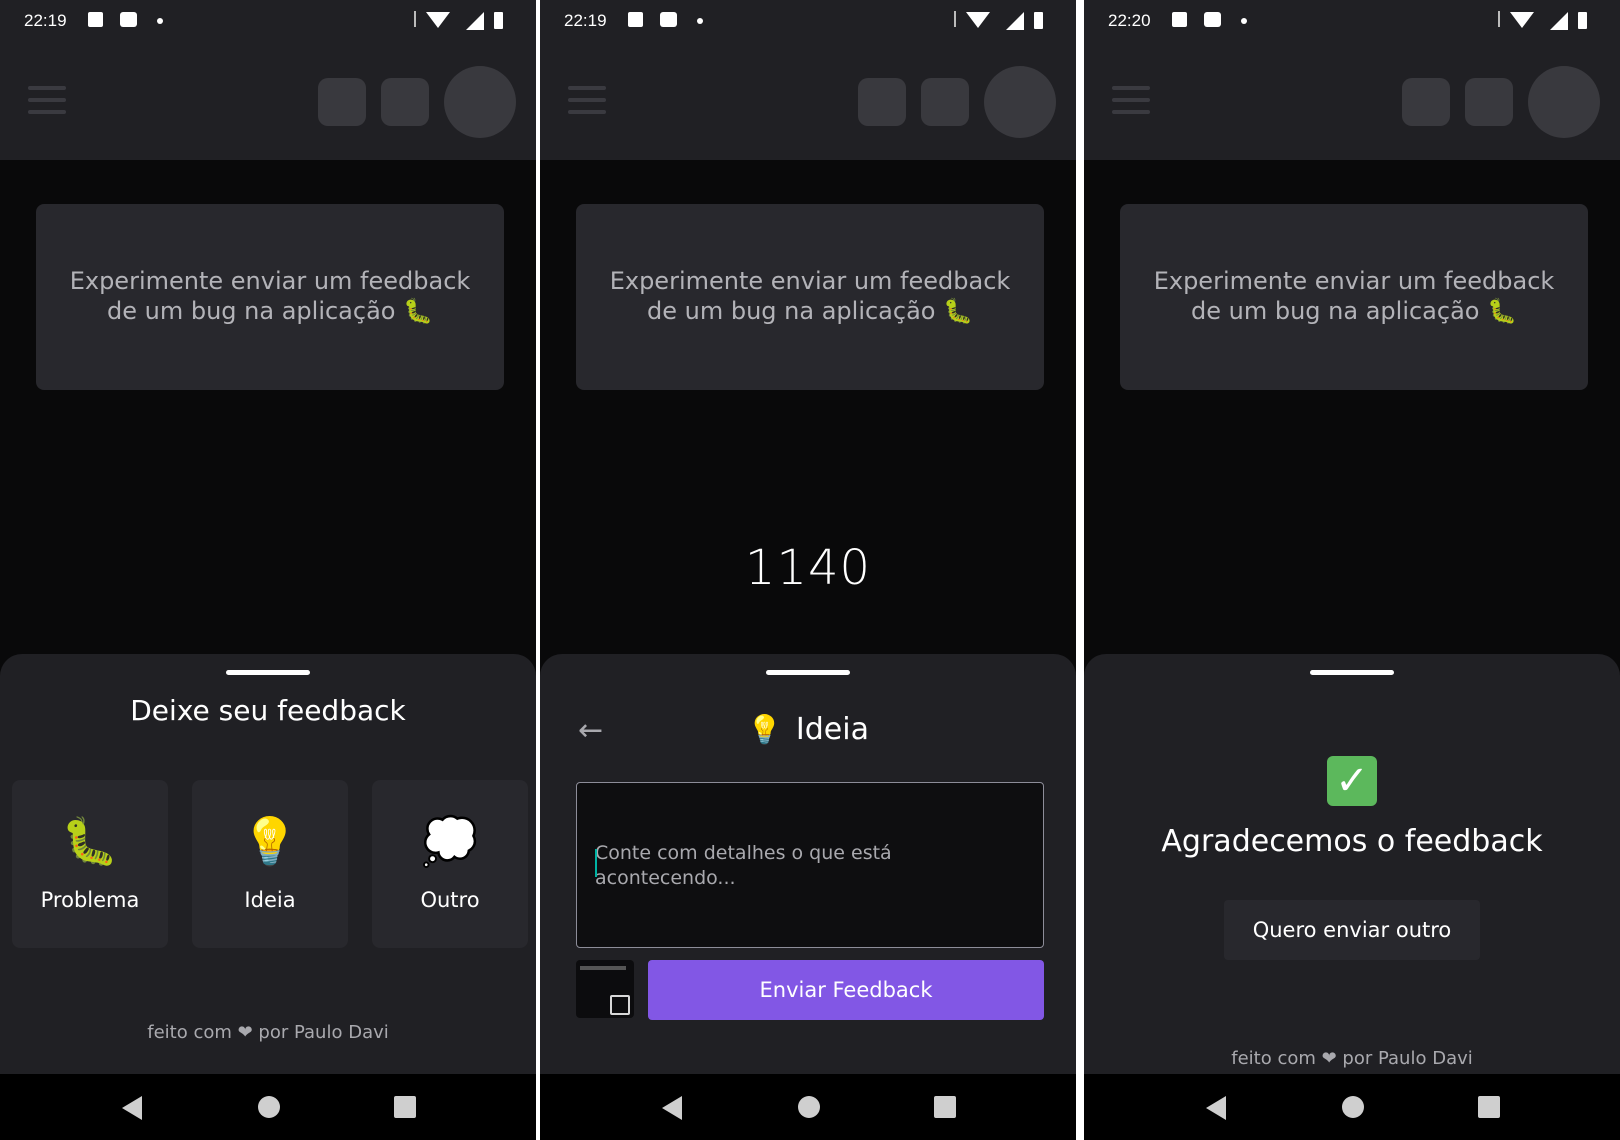 The image size is (1620, 1140). What do you see at coordinates (1352, 841) in the screenshot?
I see `success-title: Agradecemos o feedback` at bounding box center [1352, 841].